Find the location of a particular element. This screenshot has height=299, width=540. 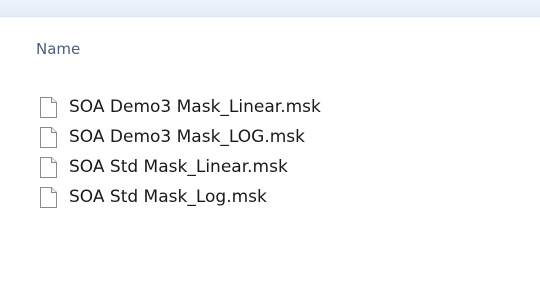

list-item: SOA Std Mask_Linear.msk is located at coordinates (180, 167).